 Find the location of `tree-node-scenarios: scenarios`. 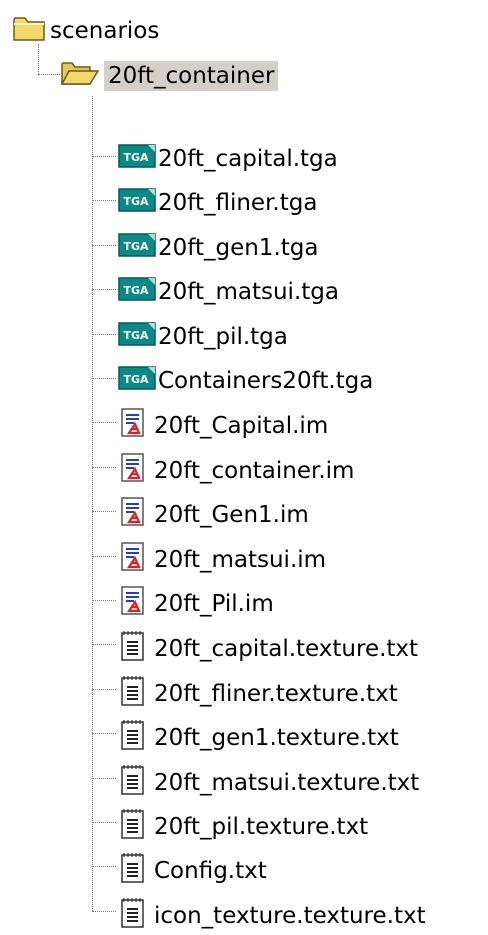

tree-node-scenarios: scenarios is located at coordinates (87, 31).